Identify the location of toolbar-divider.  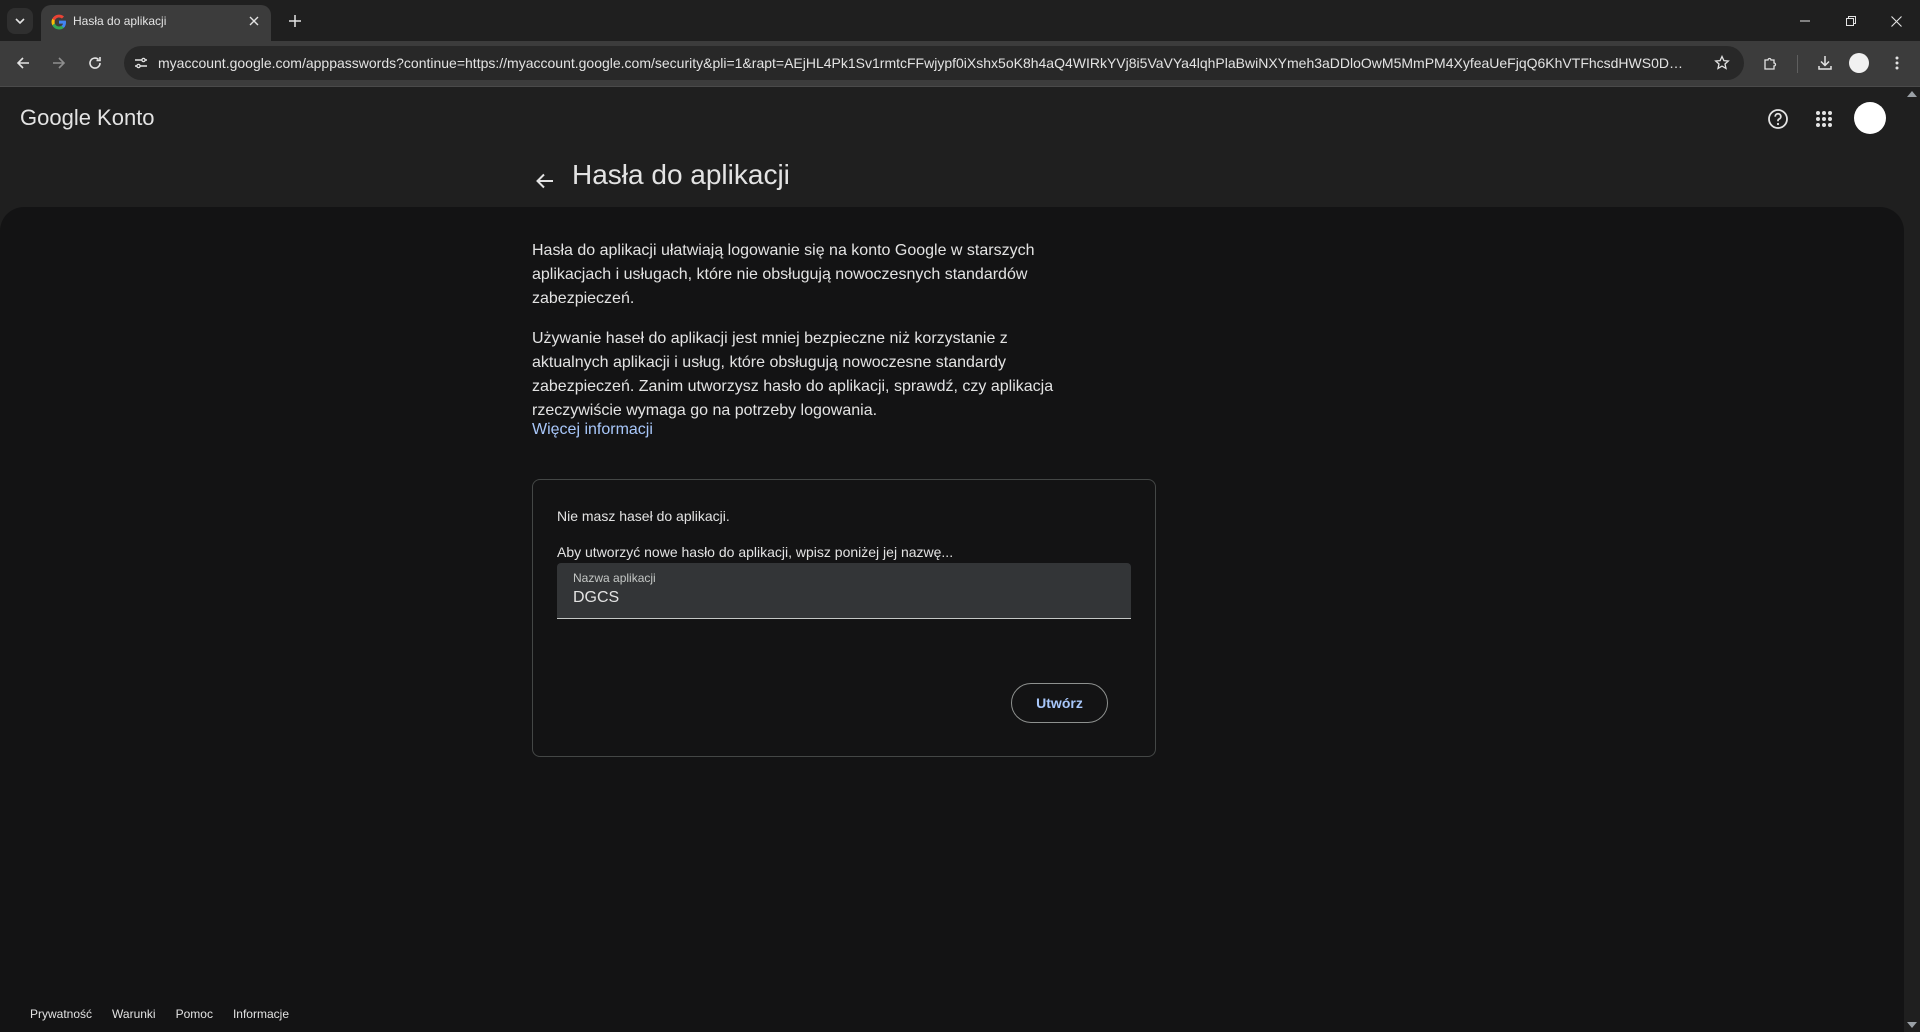
(1797, 64).